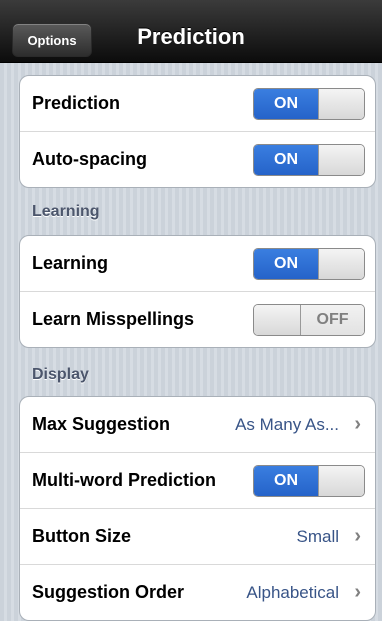  Describe the element at coordinates (292, 592) in the screenshot. I see `suggestion-order-value: Alphabetical` at that location.